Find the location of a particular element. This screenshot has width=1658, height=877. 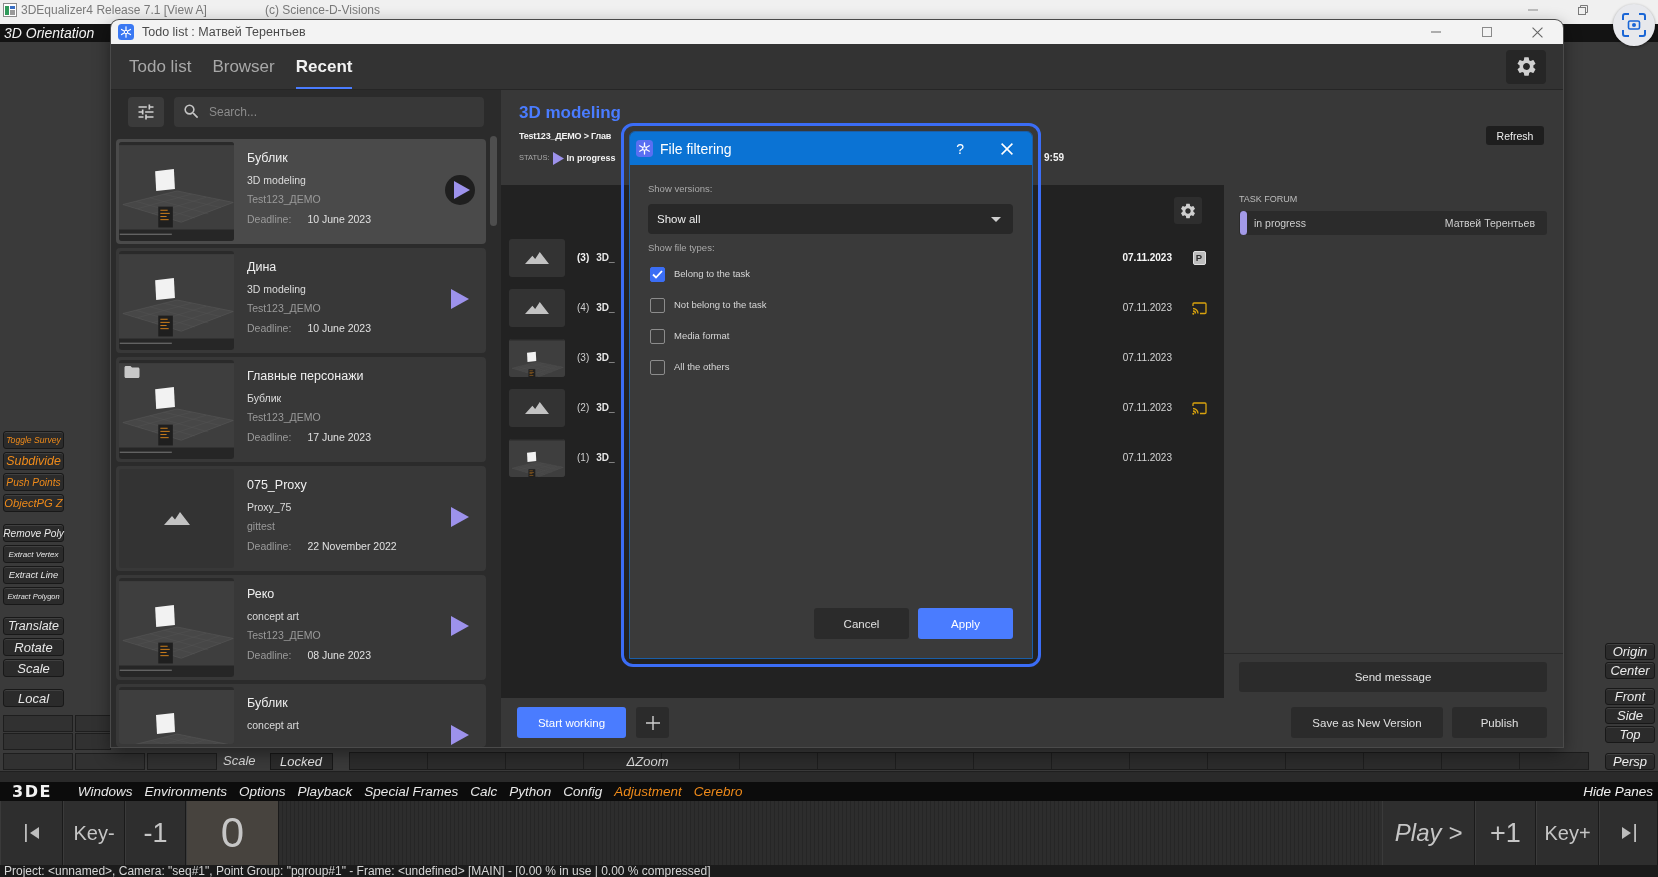

timeline-button: -1 is located at coordinates (155, 833).